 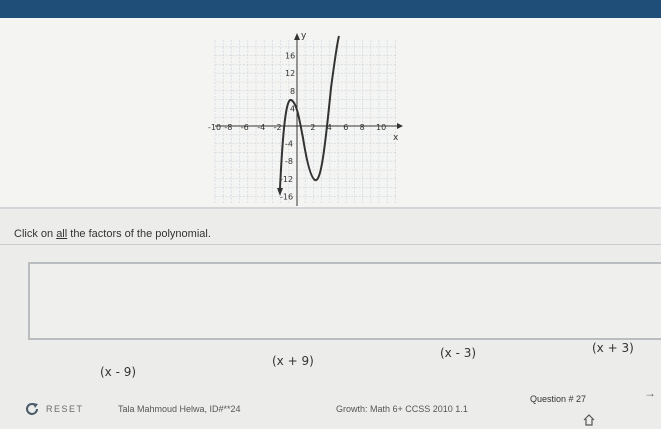 I want to click on home-icon, so click(x=589, y=420).